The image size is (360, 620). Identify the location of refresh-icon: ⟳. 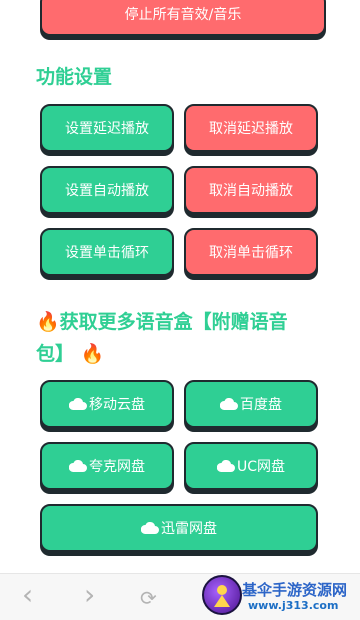
(148, 598).